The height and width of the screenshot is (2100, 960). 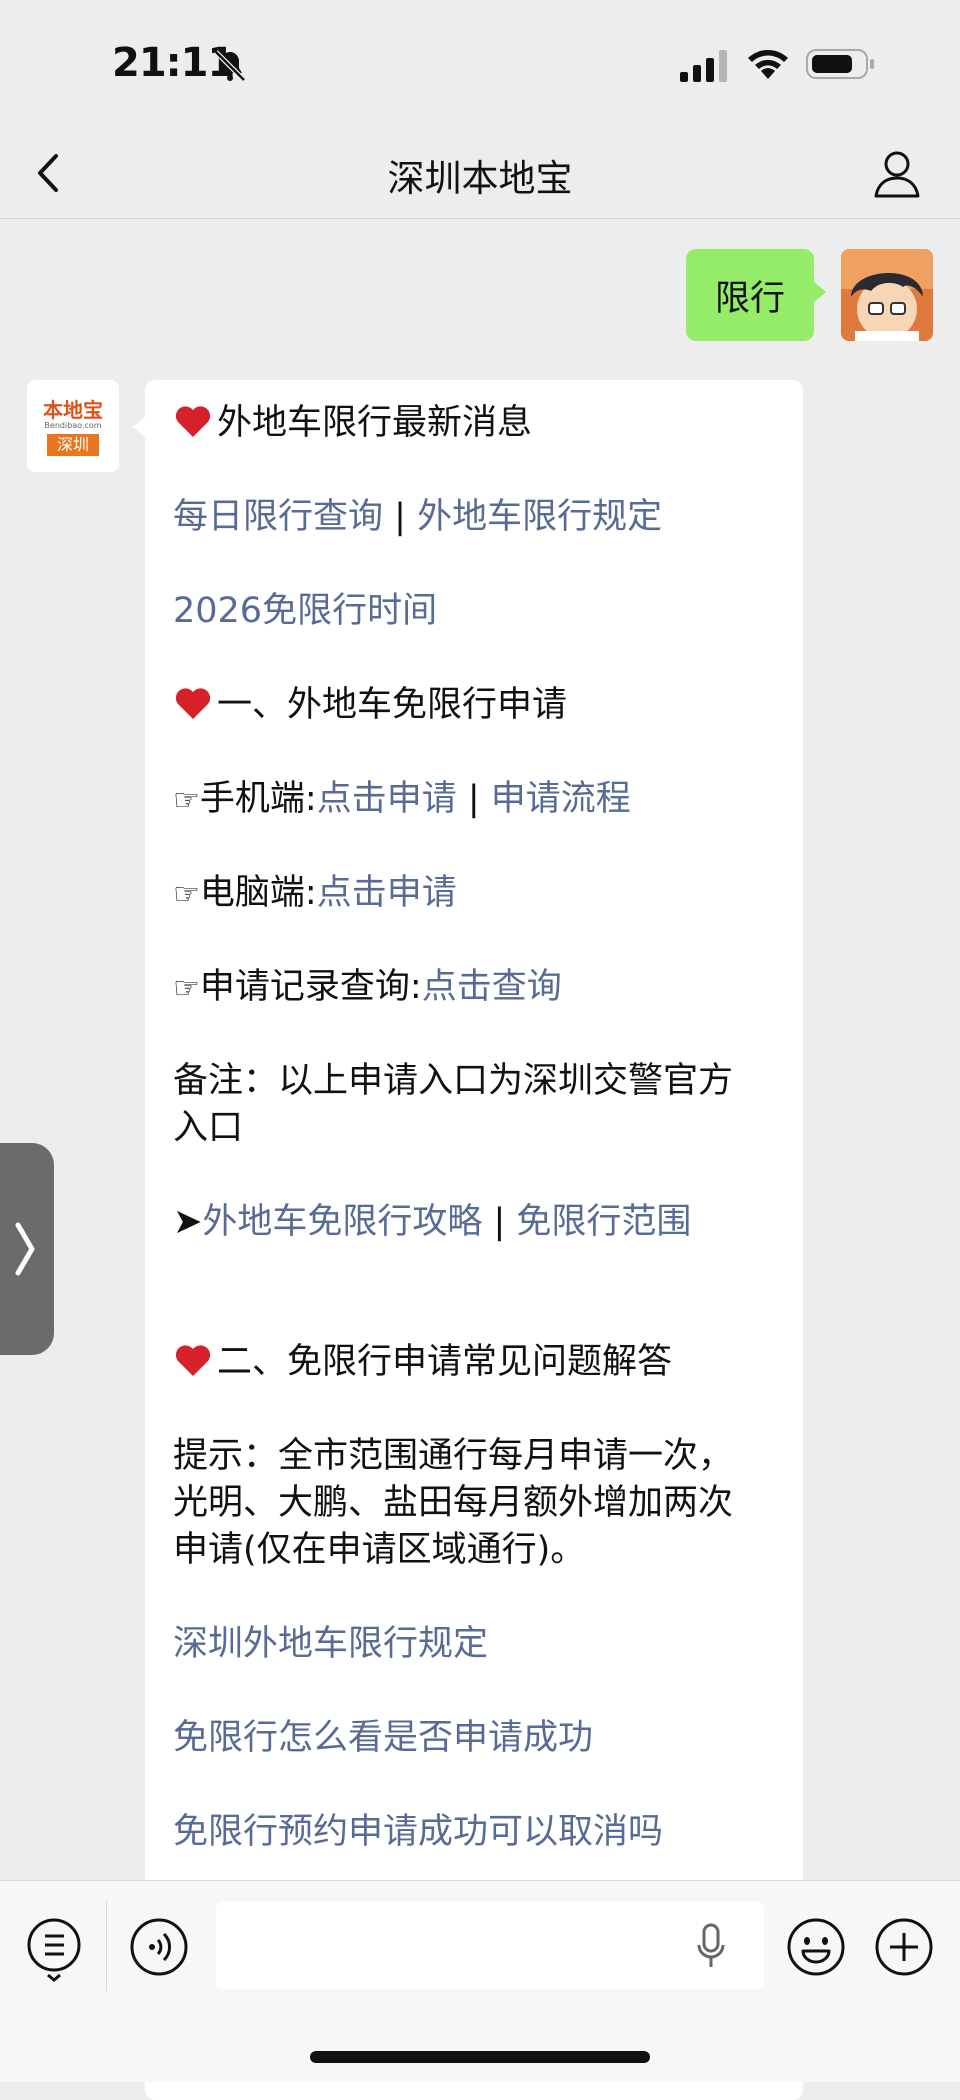 What do you see at coordinates (453, 1503) in the screenshot?
I see `tip-line: 光明、大鹏、盐田每月额外增加两次` at bounding box center [453, 1503].